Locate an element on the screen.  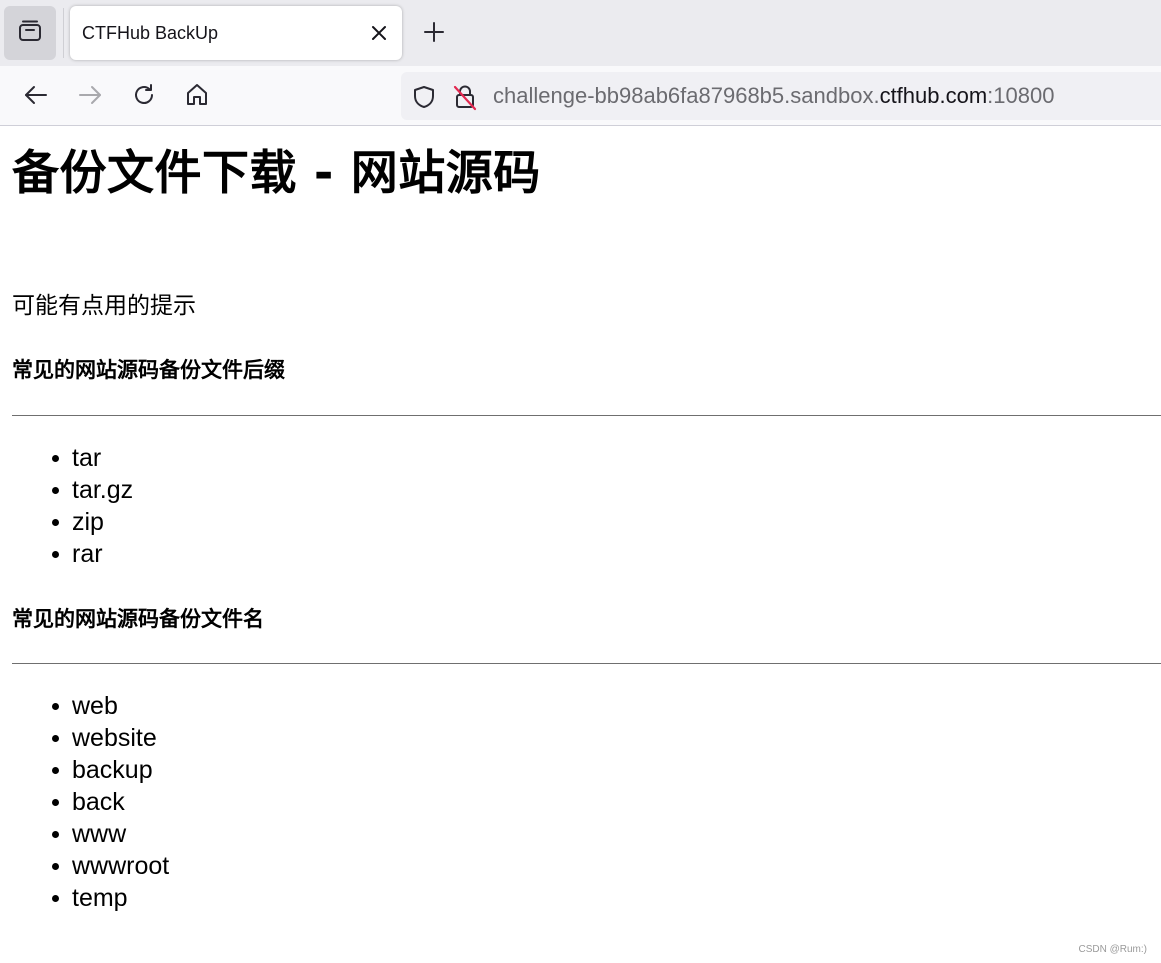
watermark: CSDN @Rum:) is located at coordinates (1113, 949).